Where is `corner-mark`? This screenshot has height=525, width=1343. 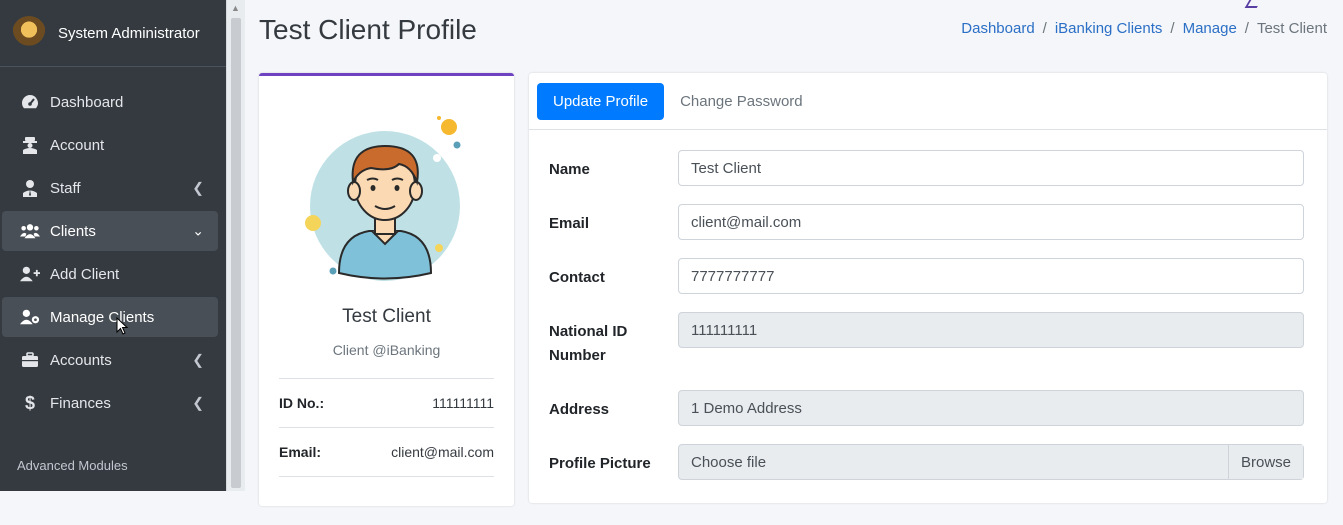
corner-mark is located at coordinates (1253, 4).